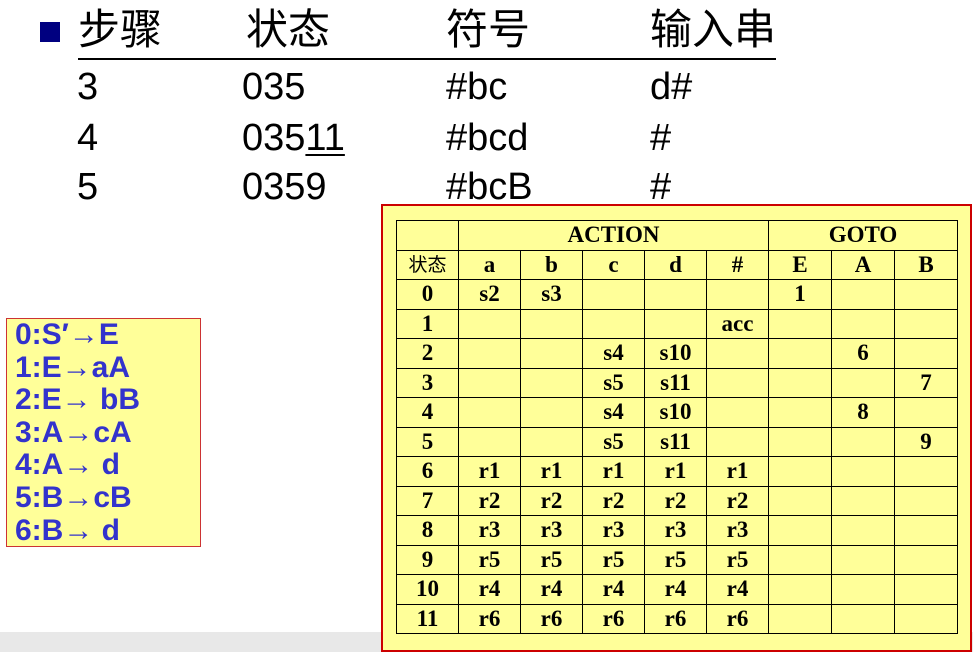 This screenshot has height=652, width=973. What do you see at coordinates (926, 382) in the screenshot?
I see `goto-cell: 7` at bounding box center [926, 382].